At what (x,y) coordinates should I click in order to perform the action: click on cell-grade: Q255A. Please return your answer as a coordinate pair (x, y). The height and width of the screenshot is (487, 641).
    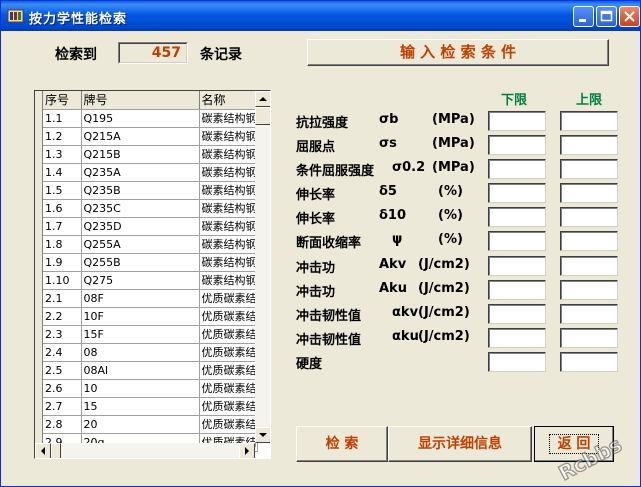
    Looking at the image, I should click on (140, 244).